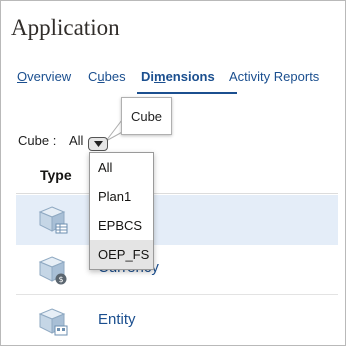  I want to click on dimension-name: Entity, so click(117, 319).